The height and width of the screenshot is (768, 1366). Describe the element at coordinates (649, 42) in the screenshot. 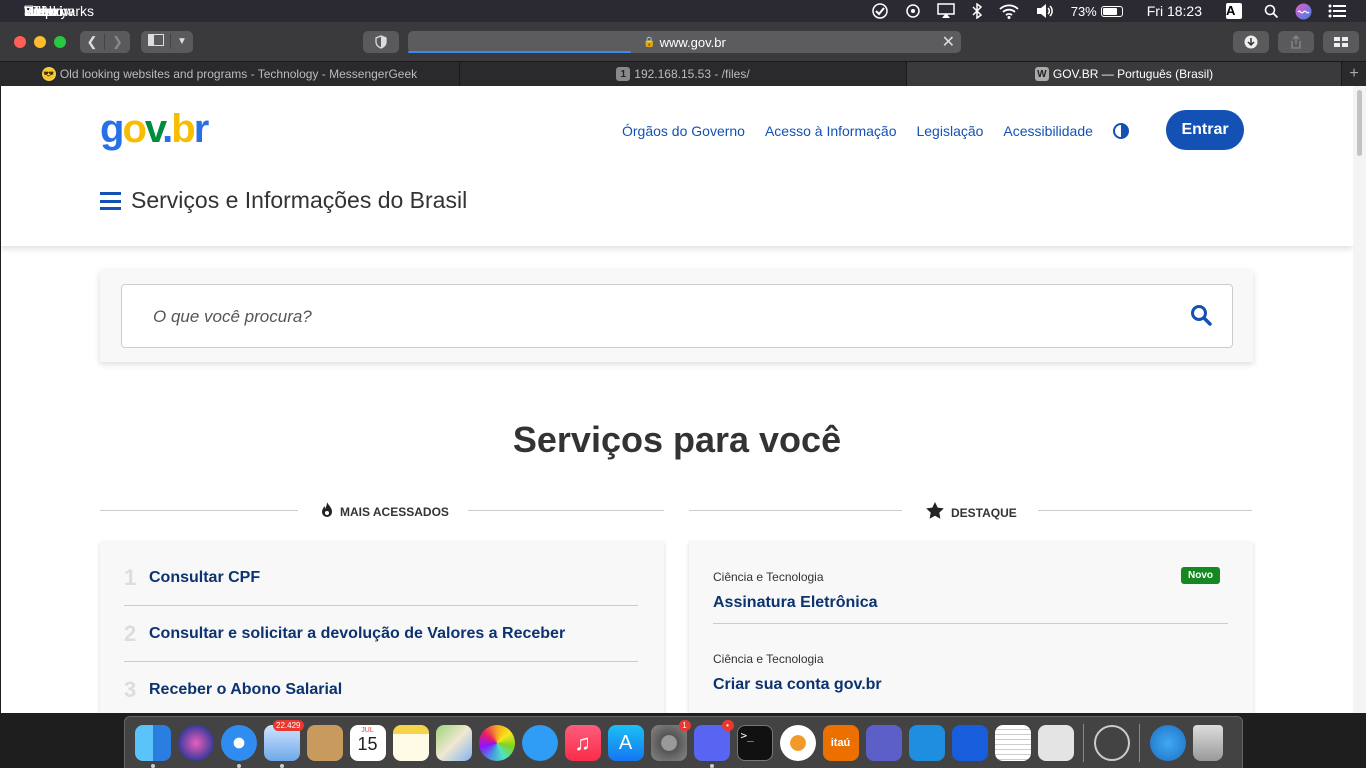

I see `lock-icon: 🔒` at that location.